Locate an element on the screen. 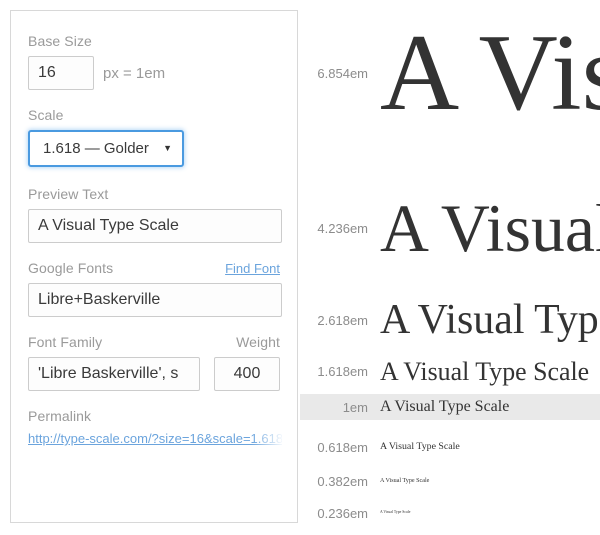 The height and width of the screenshot is (535, 600). font-family-weight-inputs is located at coordinates (154, 374).